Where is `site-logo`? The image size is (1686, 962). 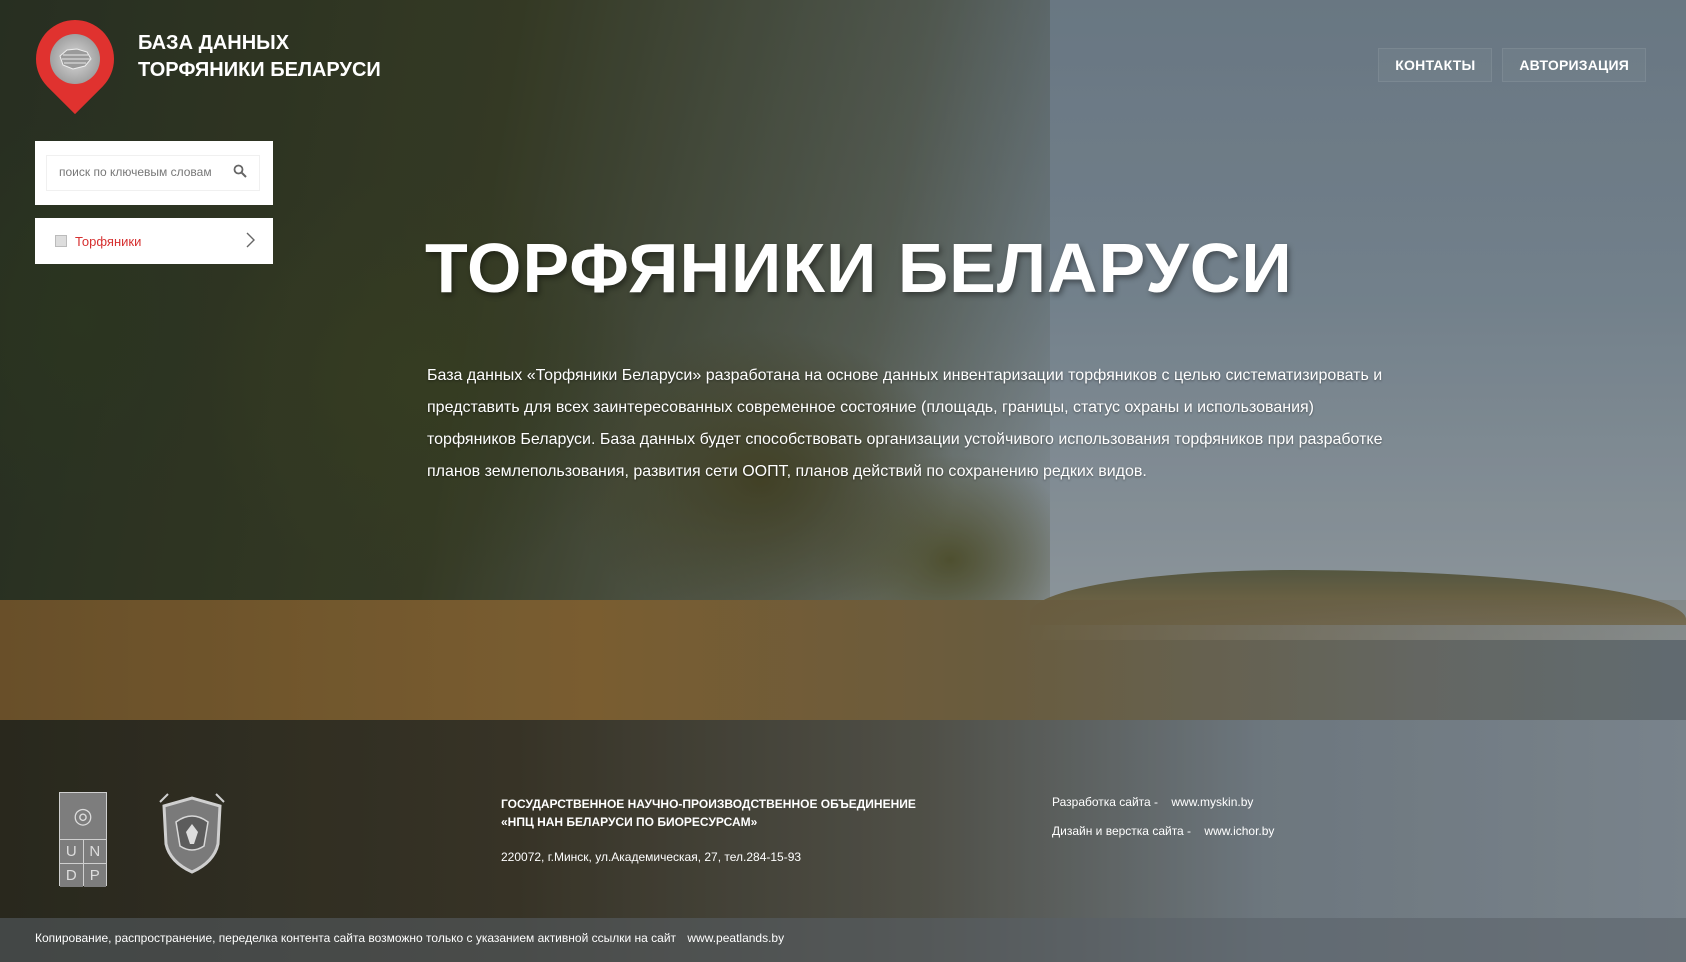 site-logo is located at coordinates (75, 59).